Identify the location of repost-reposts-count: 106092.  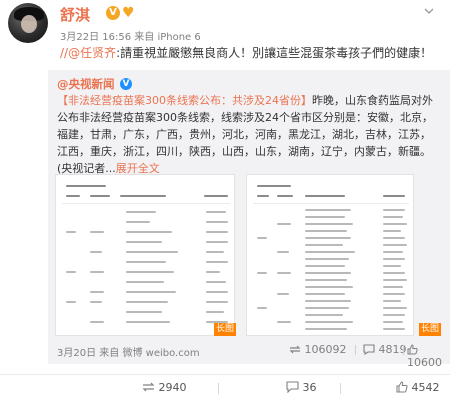
(325, 349).